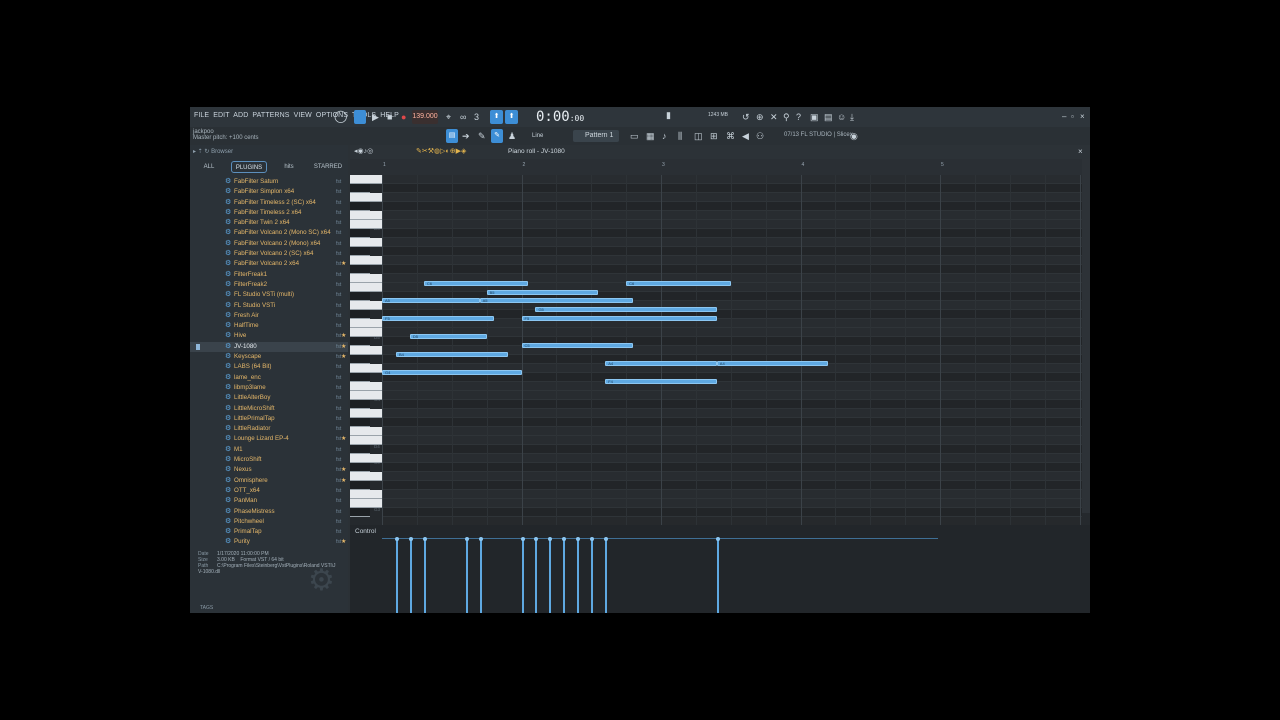 The width and height of the screenshot is (1280, 720). What do you see at coordinates (269, 491) in the screenshot?
I see `plugin-item: ⚙ OTT_x64 fst` at bounding box center [269, 491].